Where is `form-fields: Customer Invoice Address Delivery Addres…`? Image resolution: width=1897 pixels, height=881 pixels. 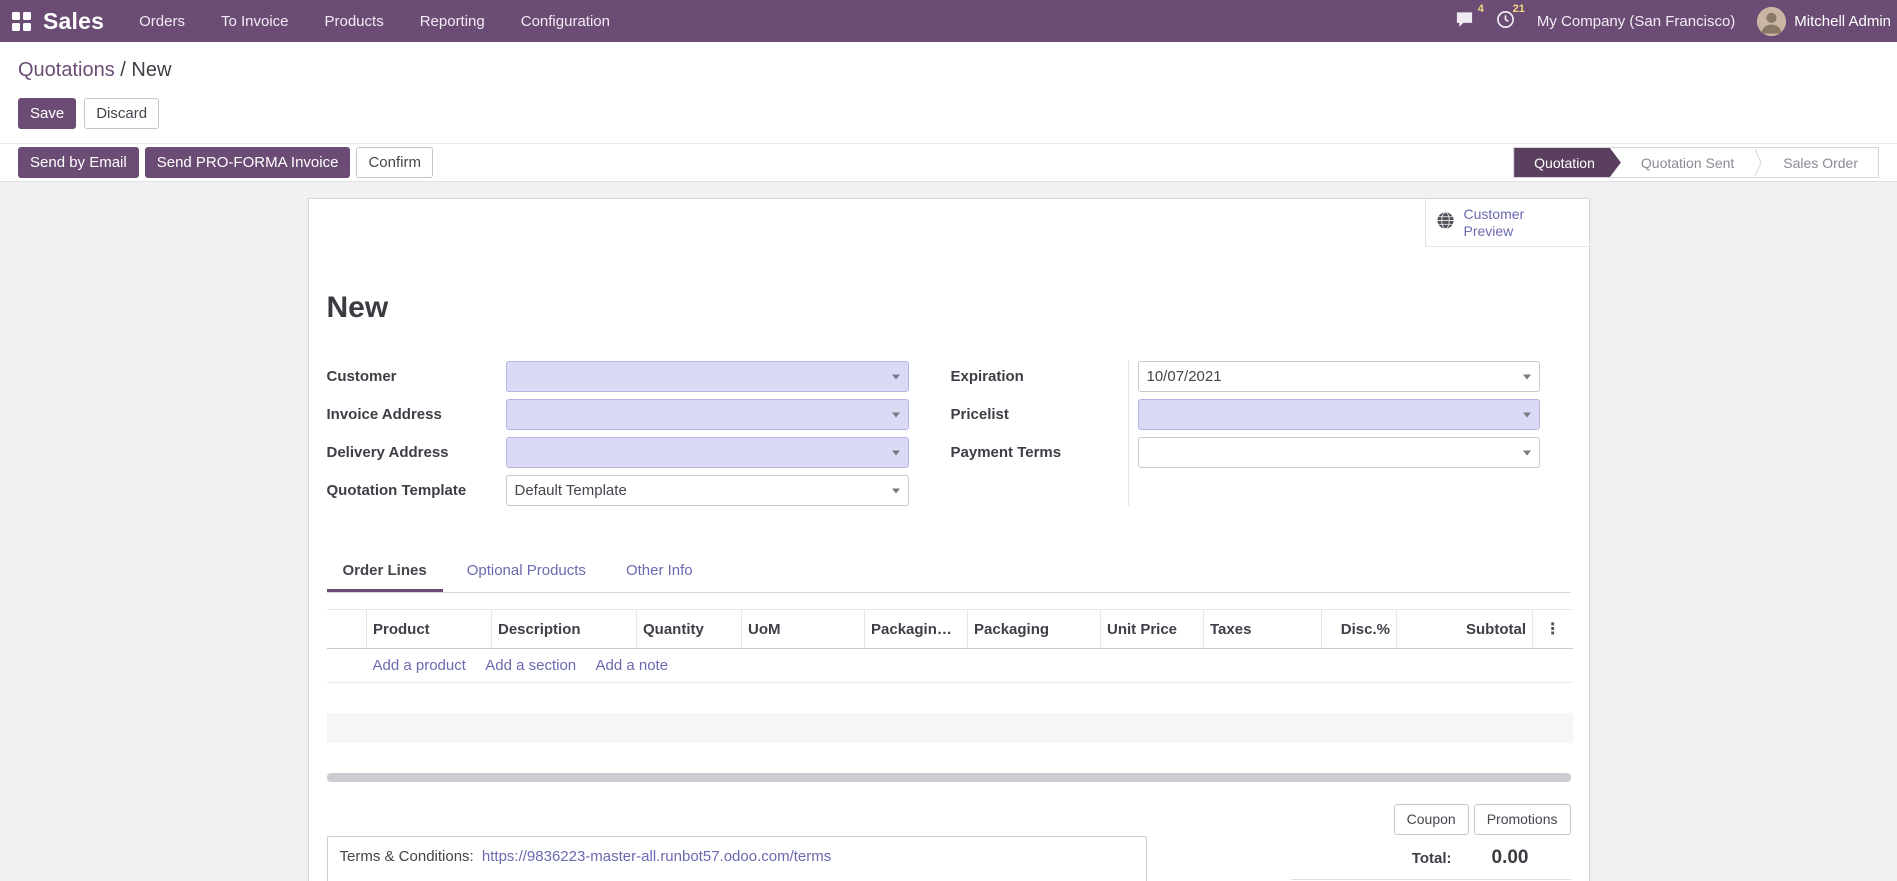
form-fields: Customer Invoice Address Delivery Addres… is located at coordinates (949, 433).